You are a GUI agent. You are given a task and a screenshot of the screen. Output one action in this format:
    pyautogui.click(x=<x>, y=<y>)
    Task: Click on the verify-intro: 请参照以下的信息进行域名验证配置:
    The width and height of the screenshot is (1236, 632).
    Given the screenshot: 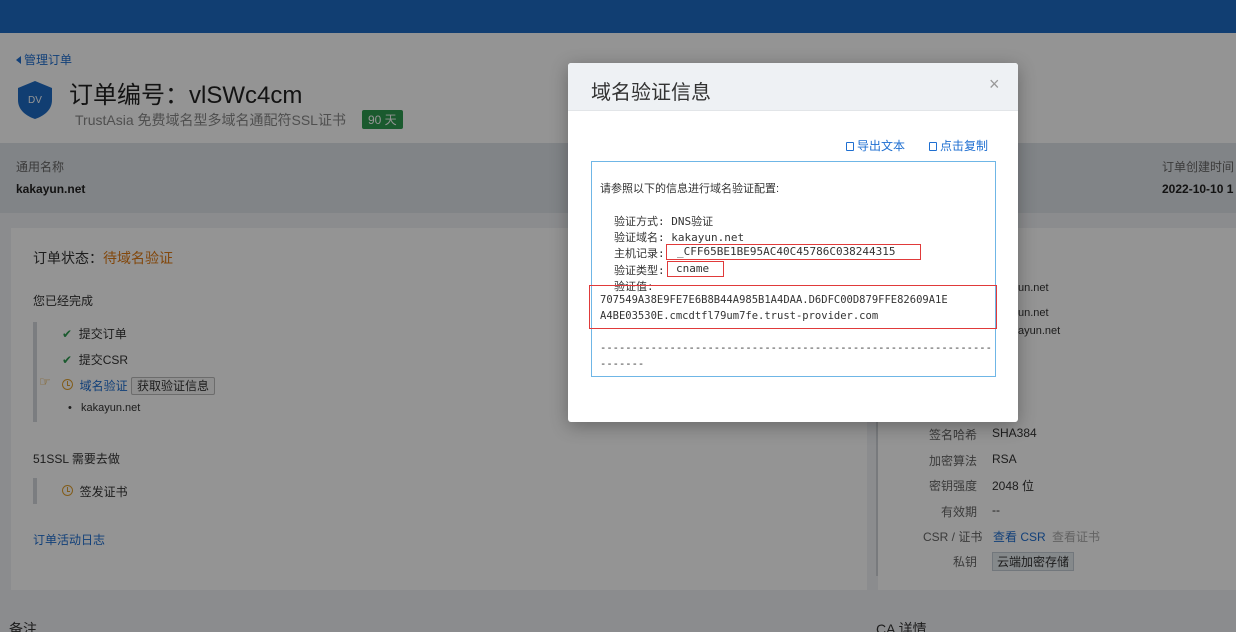 What is the action you would take?
    pyautogui.click(x=690, y=189)
    